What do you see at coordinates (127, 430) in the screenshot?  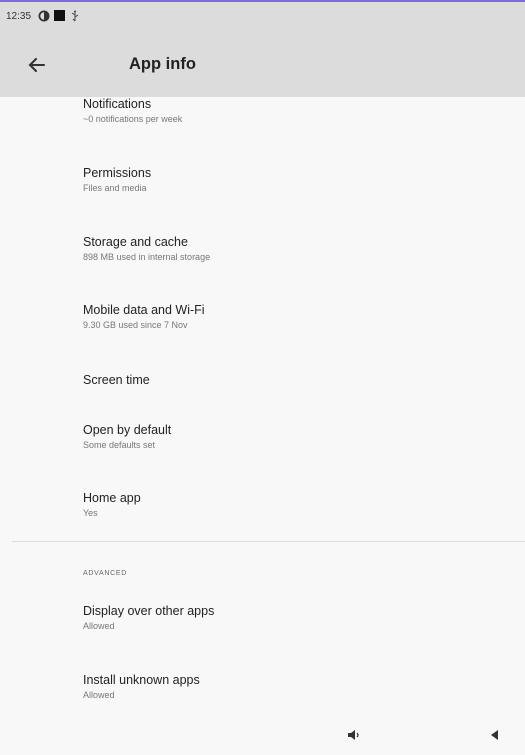 I see `setting-title: Open by default` at bounding box center [127, 430].